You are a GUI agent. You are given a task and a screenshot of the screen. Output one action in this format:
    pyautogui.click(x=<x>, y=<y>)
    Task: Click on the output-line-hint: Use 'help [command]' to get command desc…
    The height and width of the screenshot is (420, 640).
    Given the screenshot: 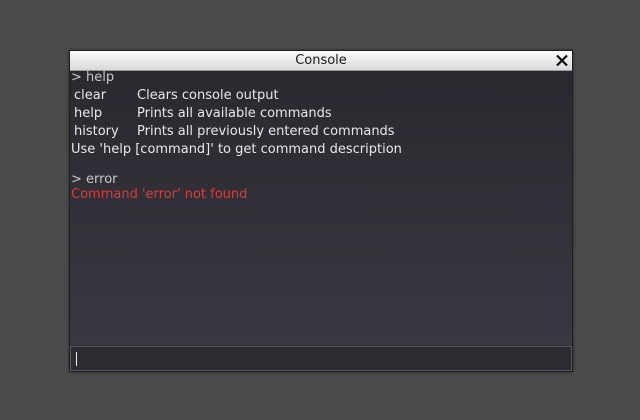 What is the action you would take?
    pyautogui.click(x=236, y=149)
    